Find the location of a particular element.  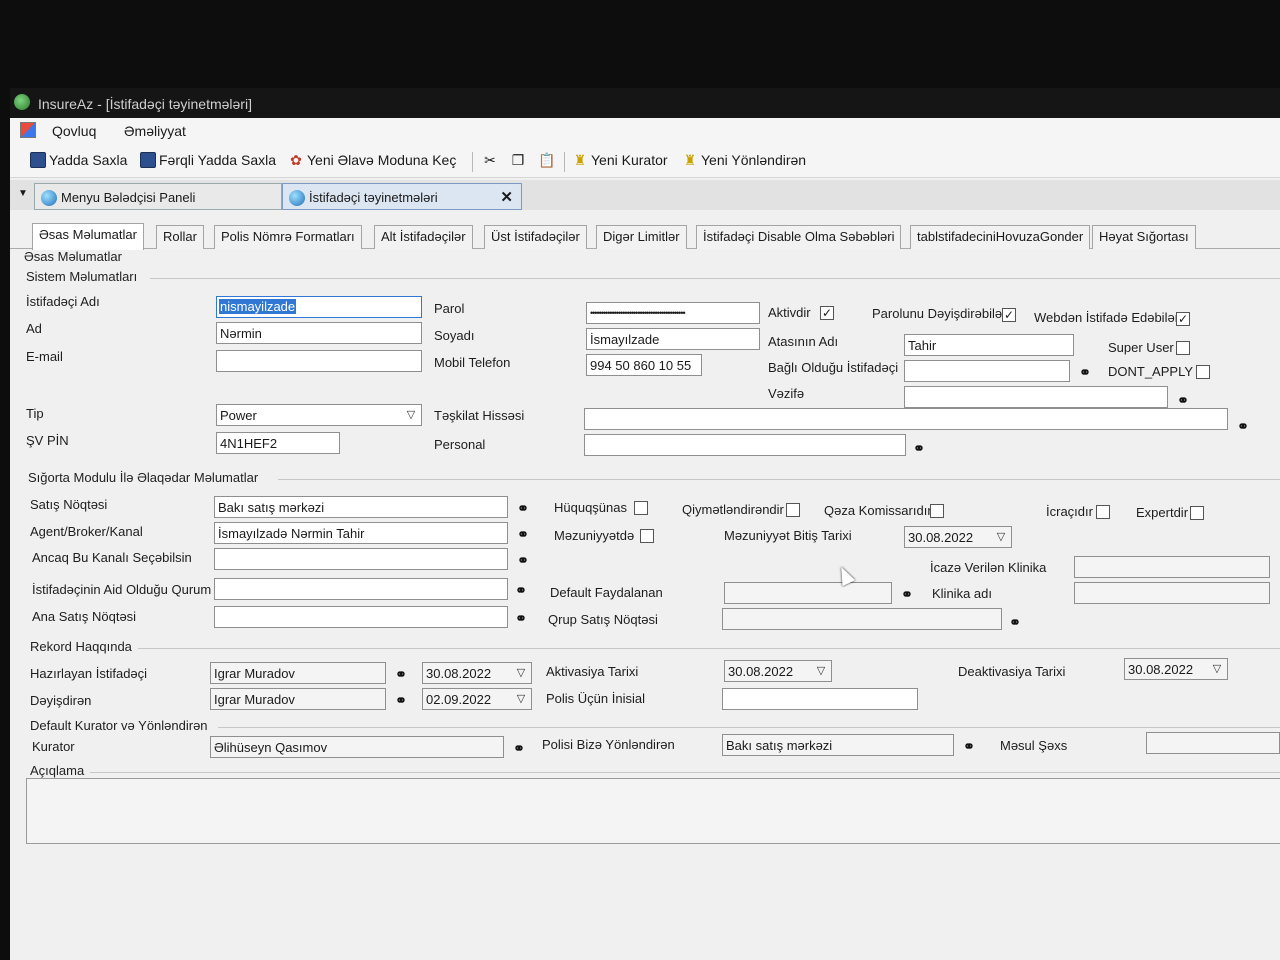

grad-end-date-label: Məzuniyyət Bitiş Tarixi is located at coordinates (788, 535).